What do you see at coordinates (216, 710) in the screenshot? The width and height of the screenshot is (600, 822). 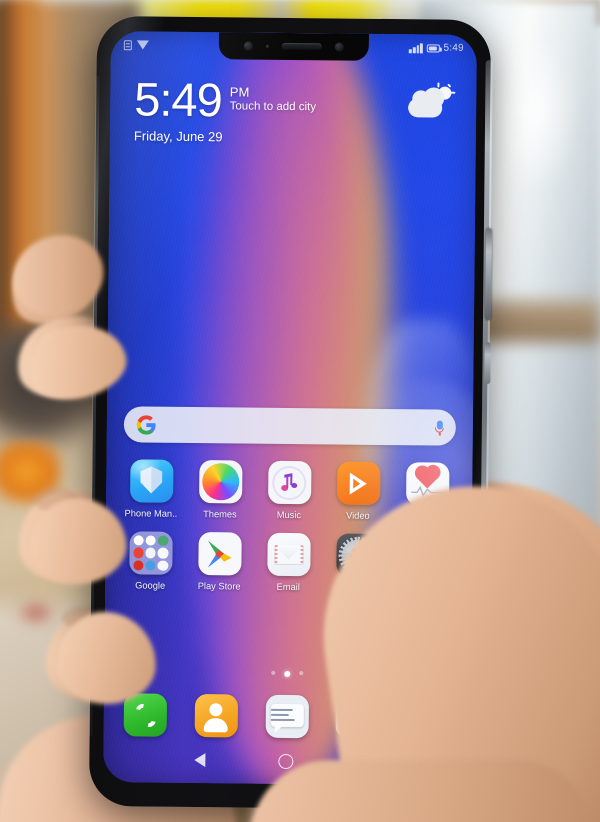 I see `person-head` at bounding box center [216, 710].